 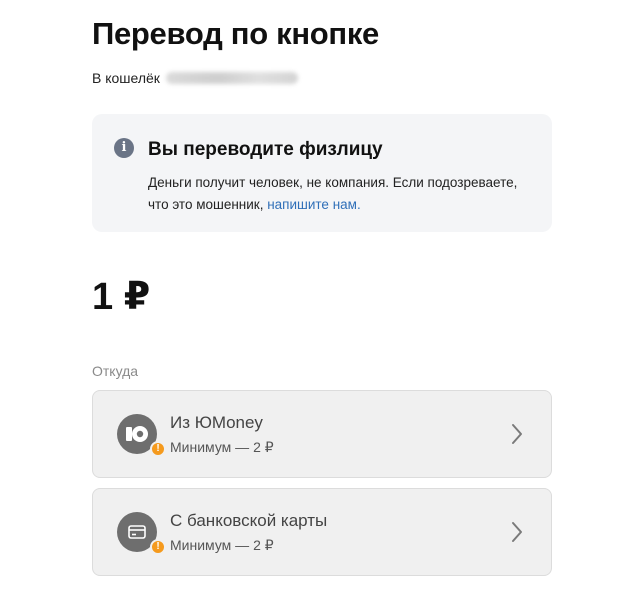 What do you see at coordinates (235, 33) in the screenshot?
I see `page-title: Перевод по кнопке` at bounding box center [235, 33].